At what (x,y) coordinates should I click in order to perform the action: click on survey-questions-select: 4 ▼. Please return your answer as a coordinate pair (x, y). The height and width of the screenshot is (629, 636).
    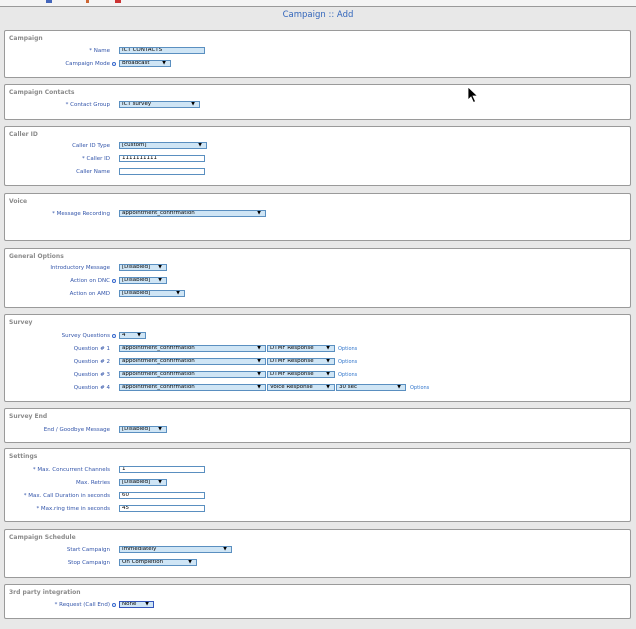
    Looking at the image, I should click on (132, 335).